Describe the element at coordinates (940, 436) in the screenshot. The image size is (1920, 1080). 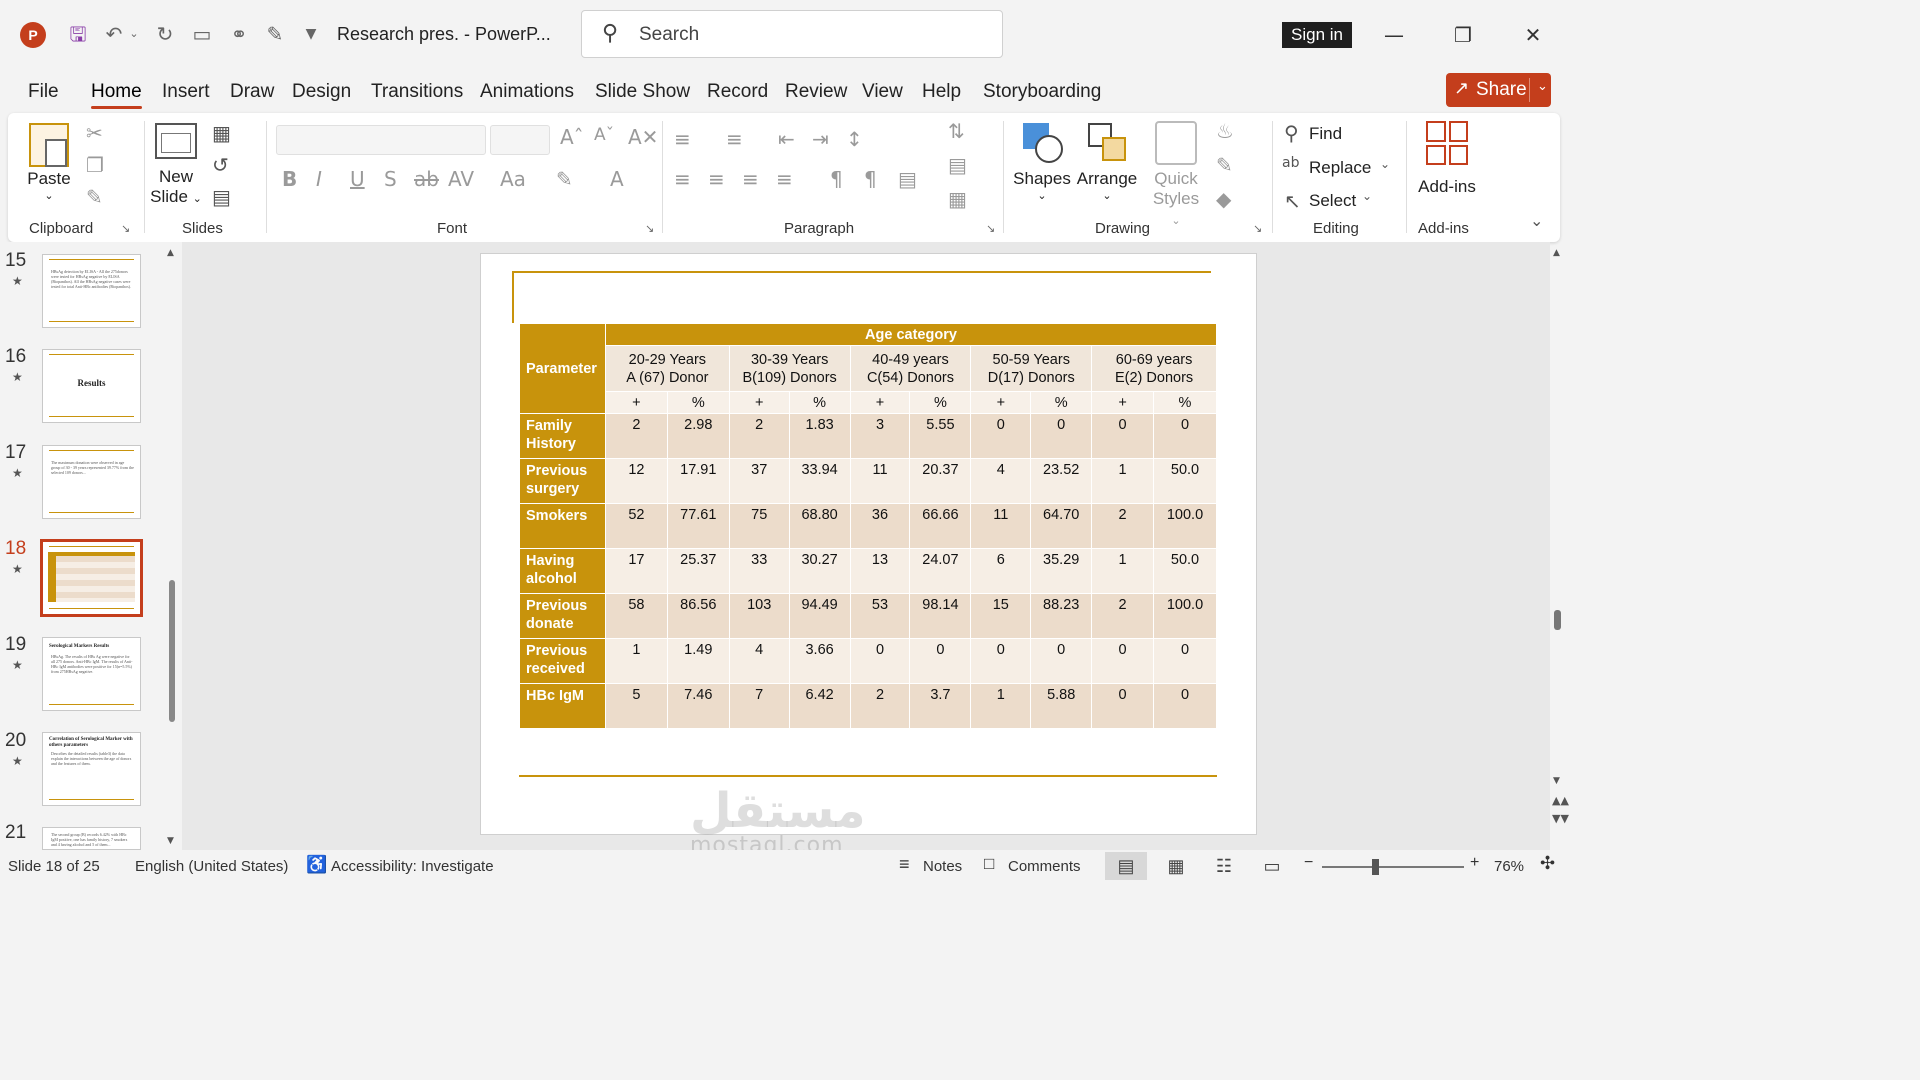
I see `table-cell: 5.55` at that location.